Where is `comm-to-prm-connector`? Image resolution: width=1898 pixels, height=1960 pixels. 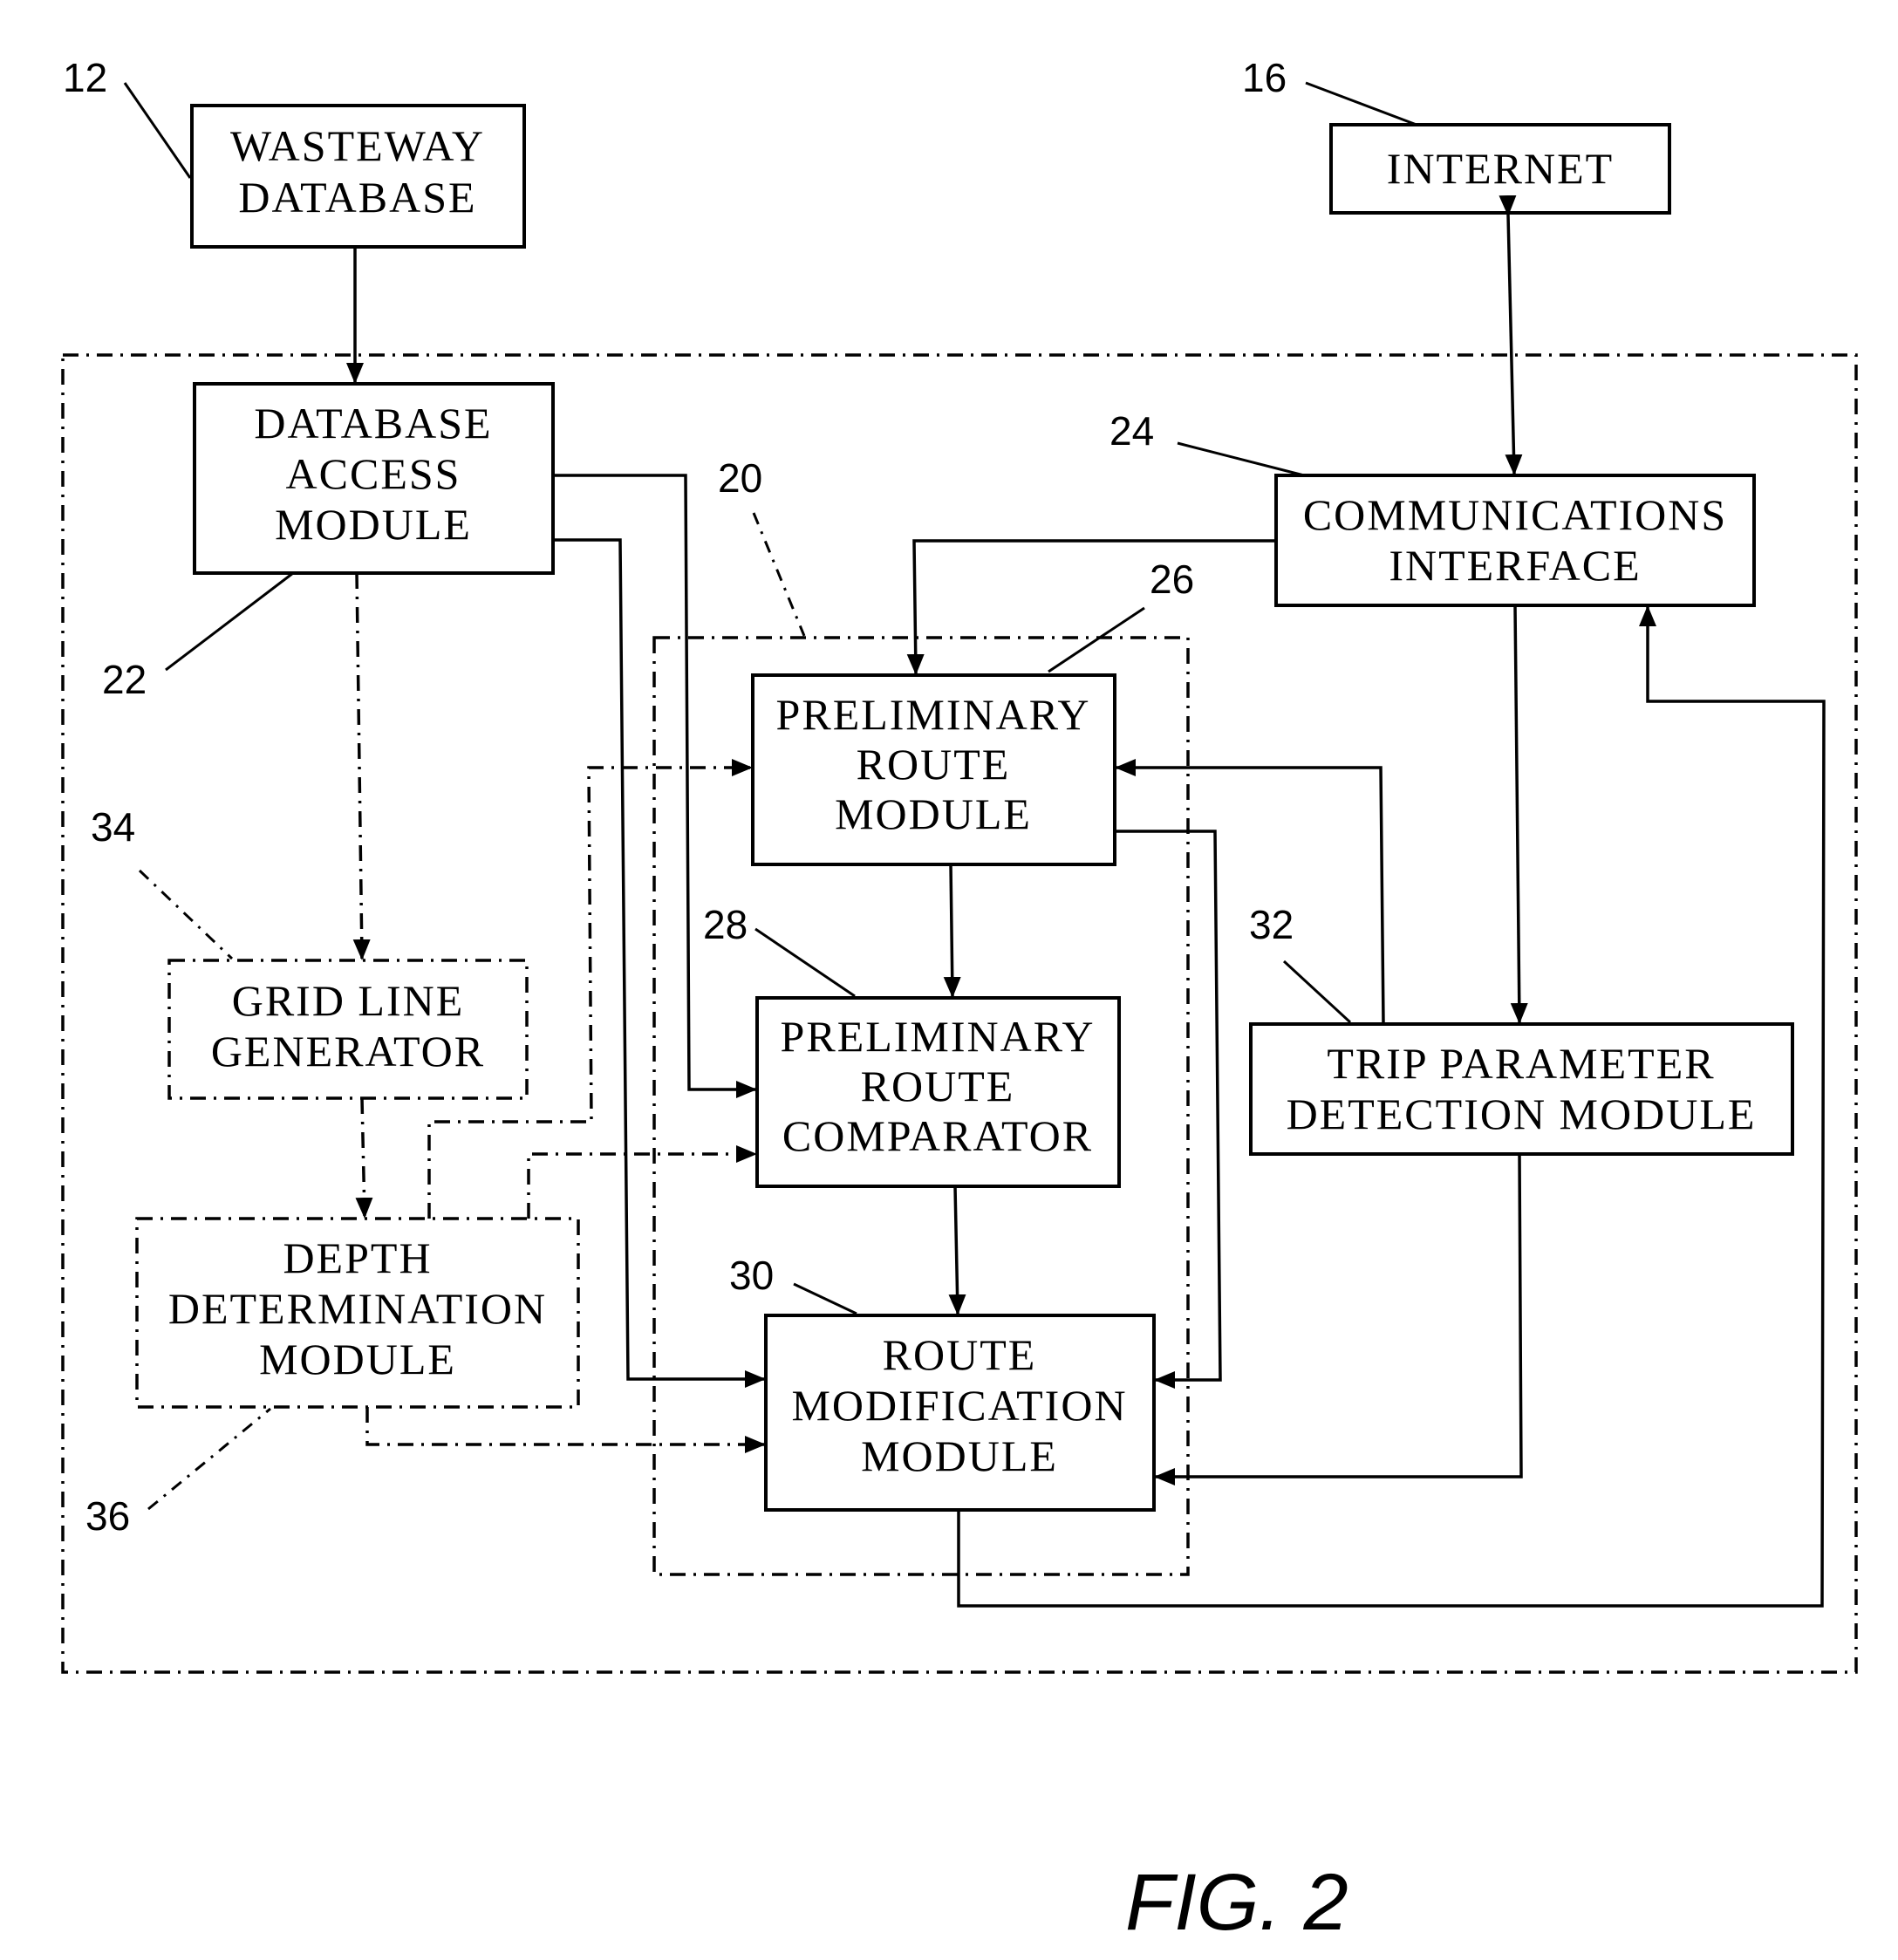 comm-to-prm-connector is located at coordinates (1091, 607).